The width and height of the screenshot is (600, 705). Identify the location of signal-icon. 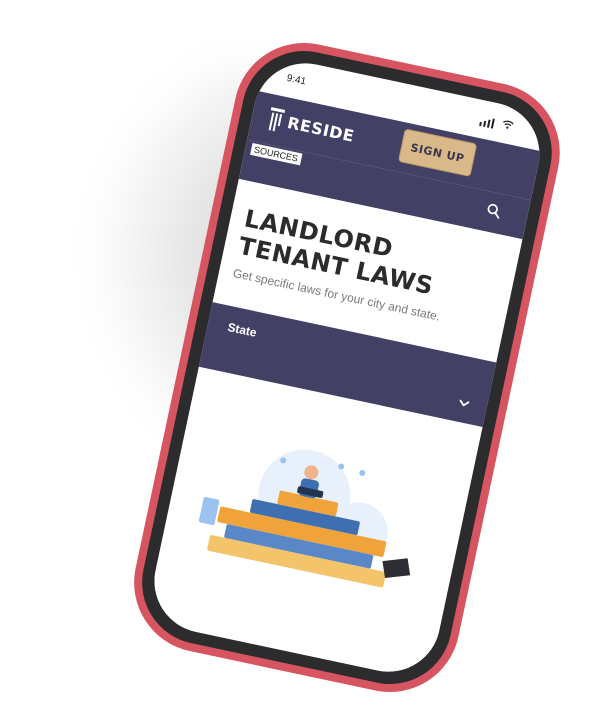
(487, 122).